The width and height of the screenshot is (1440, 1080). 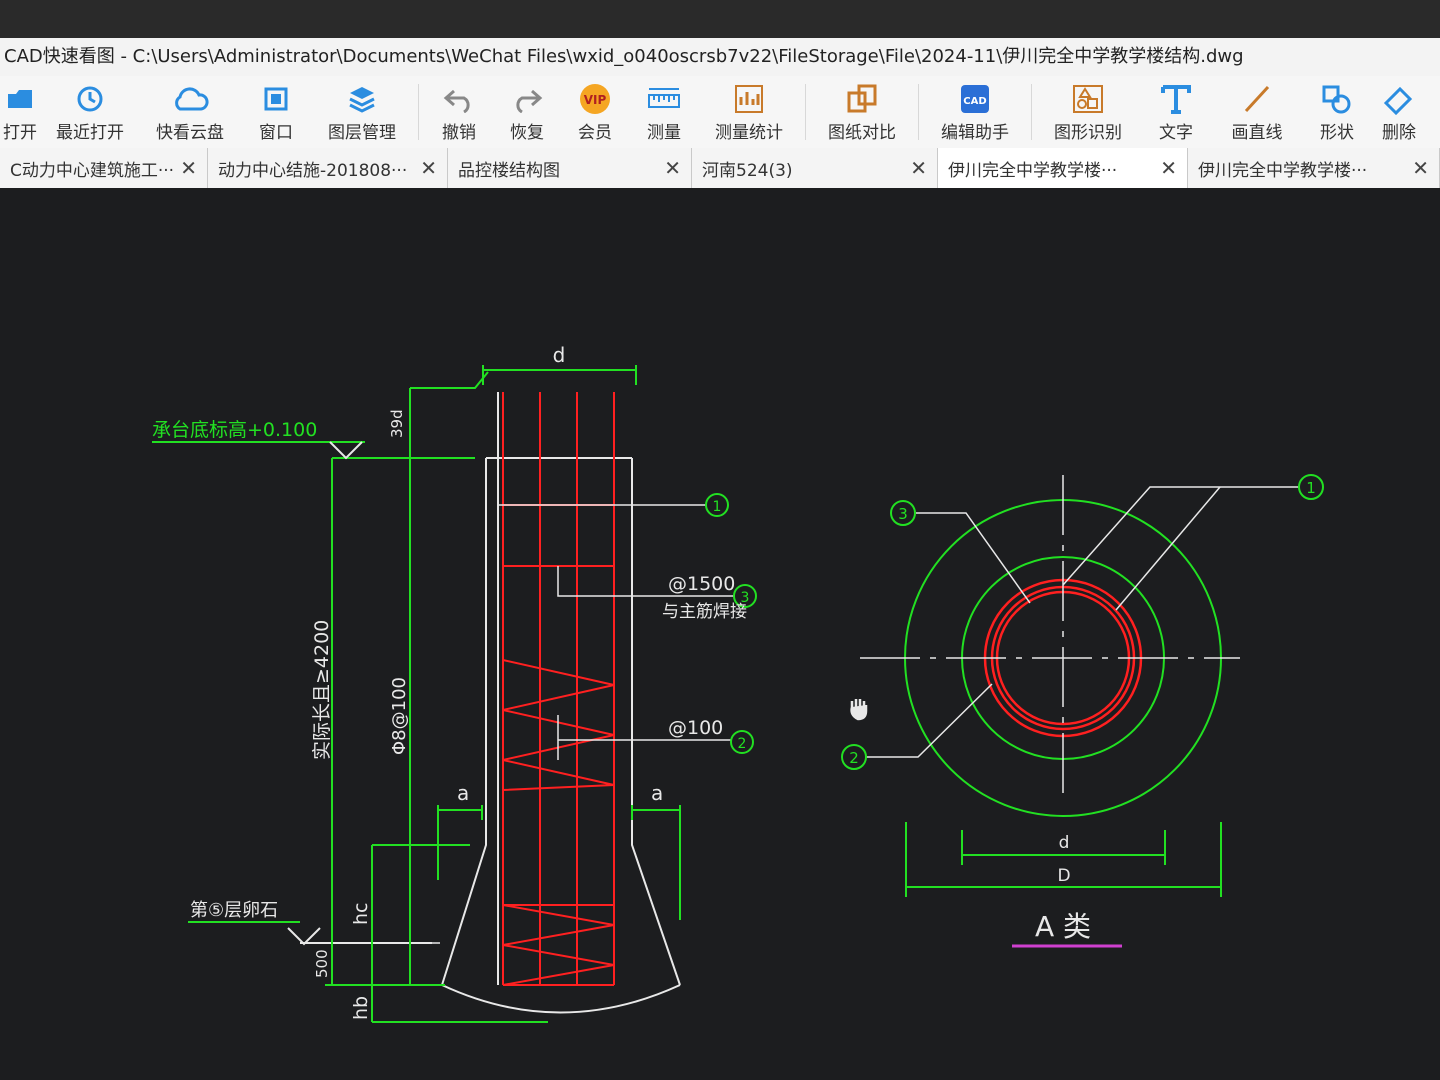 What do you see at coordinates (362, 99) in the screenshot?
I see `layers-icon` at bounding box center [362, 99].